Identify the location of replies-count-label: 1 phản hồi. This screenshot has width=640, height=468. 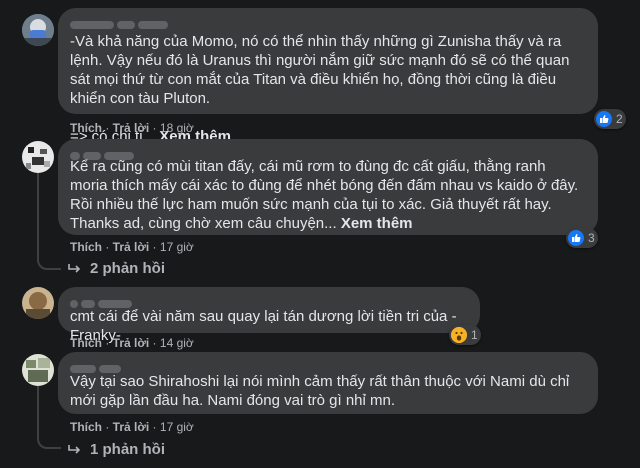
(127, 449).